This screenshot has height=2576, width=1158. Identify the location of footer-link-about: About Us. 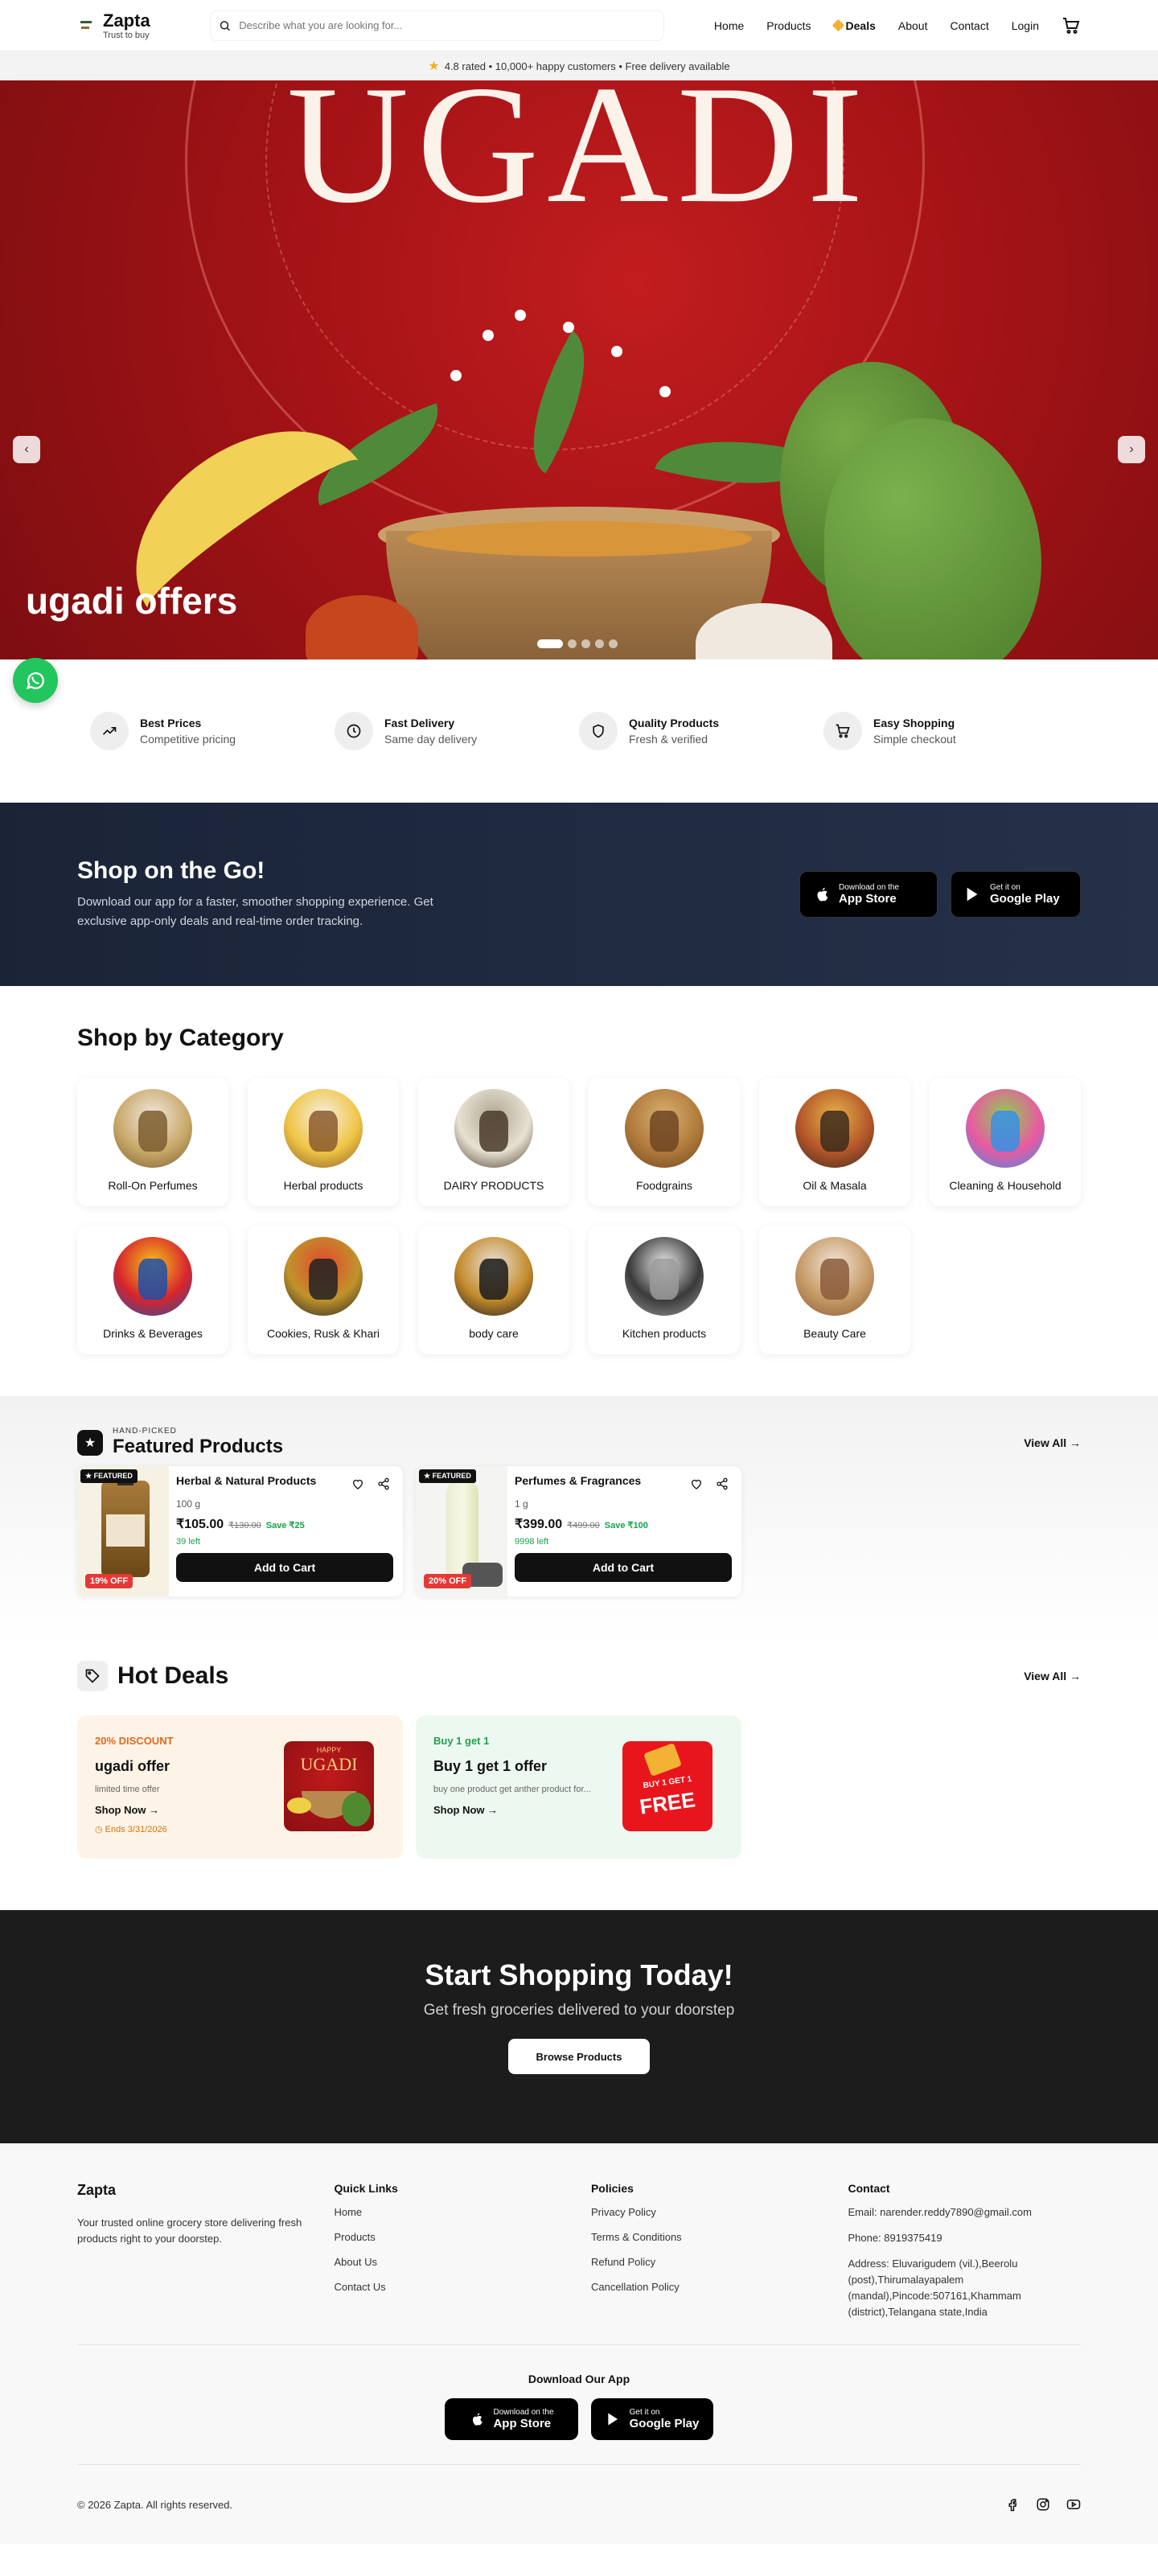
(462, 2262).